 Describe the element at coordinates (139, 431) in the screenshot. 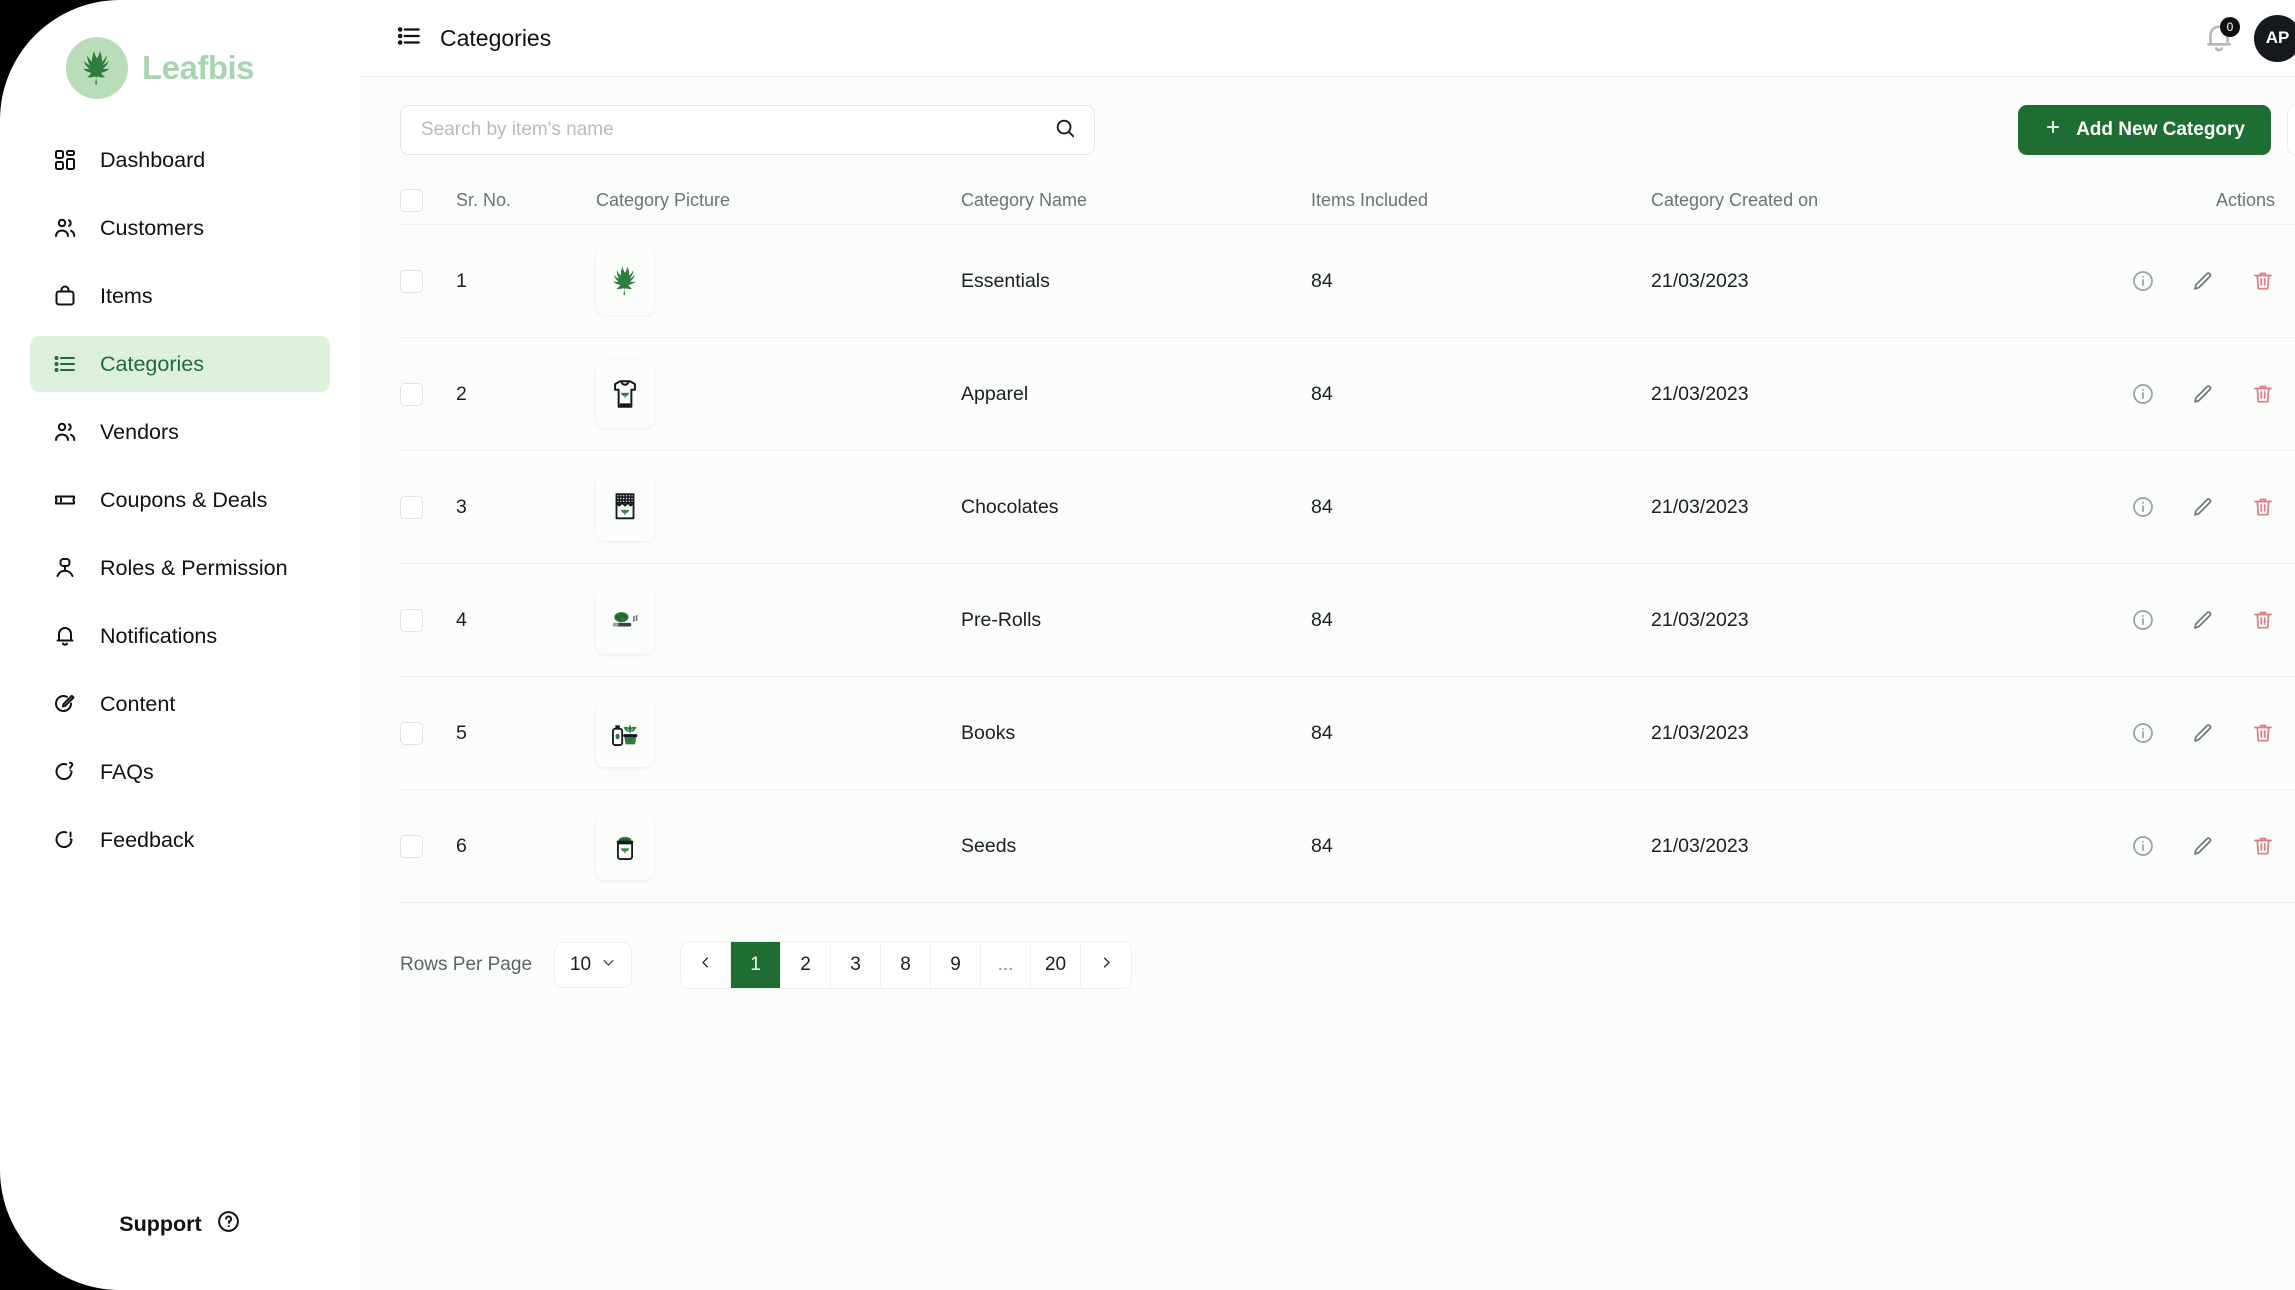

I see `sidebar-item-label: Vendors` at that location.